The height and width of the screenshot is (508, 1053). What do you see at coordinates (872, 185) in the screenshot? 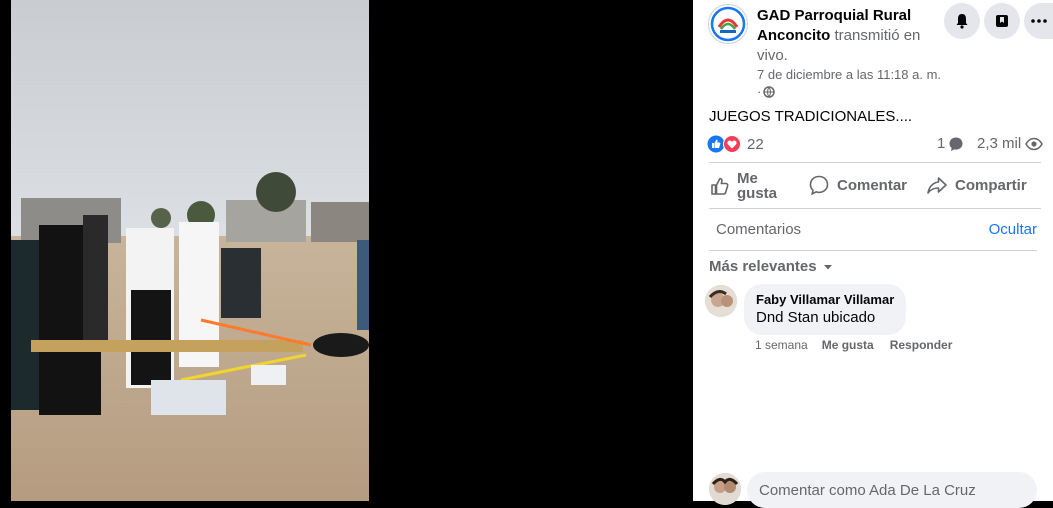
I see `comment-button-label: Comentar` at bounding box center [872, 185].